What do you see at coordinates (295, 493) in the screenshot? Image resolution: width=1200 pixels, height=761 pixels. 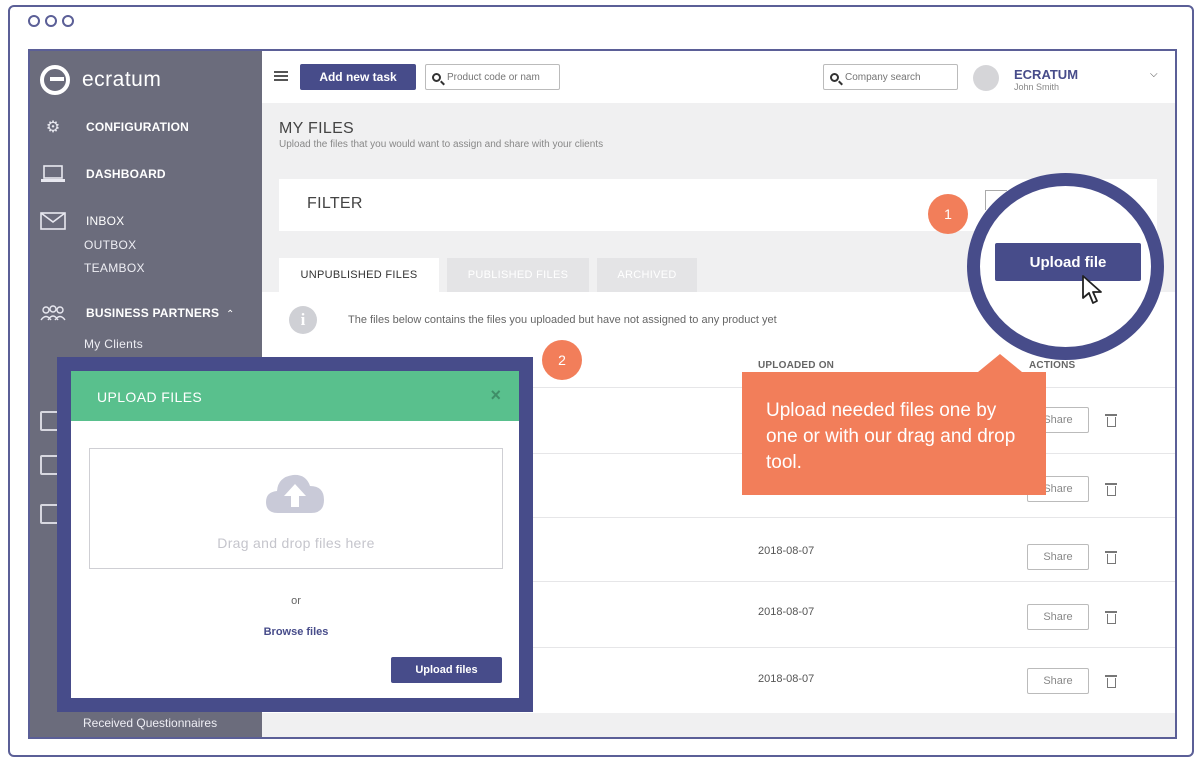 I see `cloud-upload-icon` at bounding box center [295, 493].